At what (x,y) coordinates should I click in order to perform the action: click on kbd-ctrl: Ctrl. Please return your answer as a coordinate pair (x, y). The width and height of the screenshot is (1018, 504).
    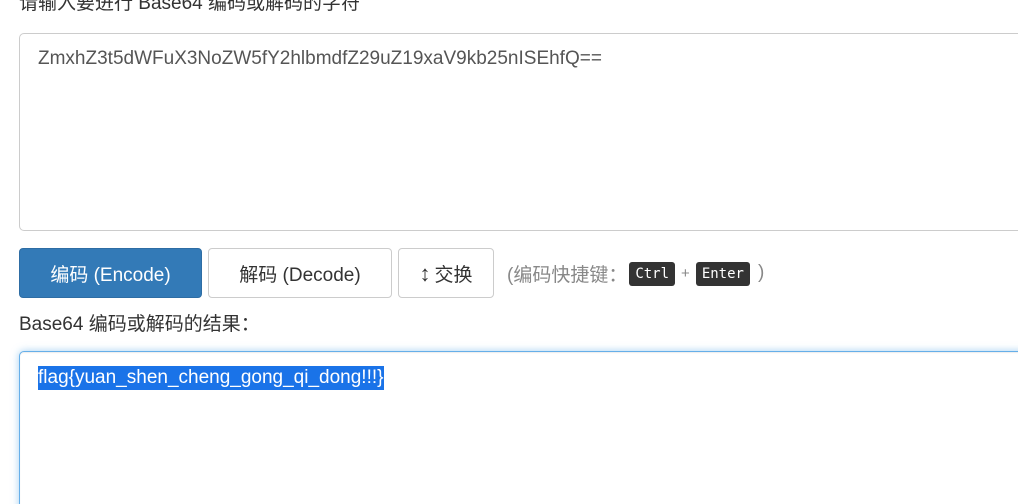
    Looking at the image, I should click on (652, 274).